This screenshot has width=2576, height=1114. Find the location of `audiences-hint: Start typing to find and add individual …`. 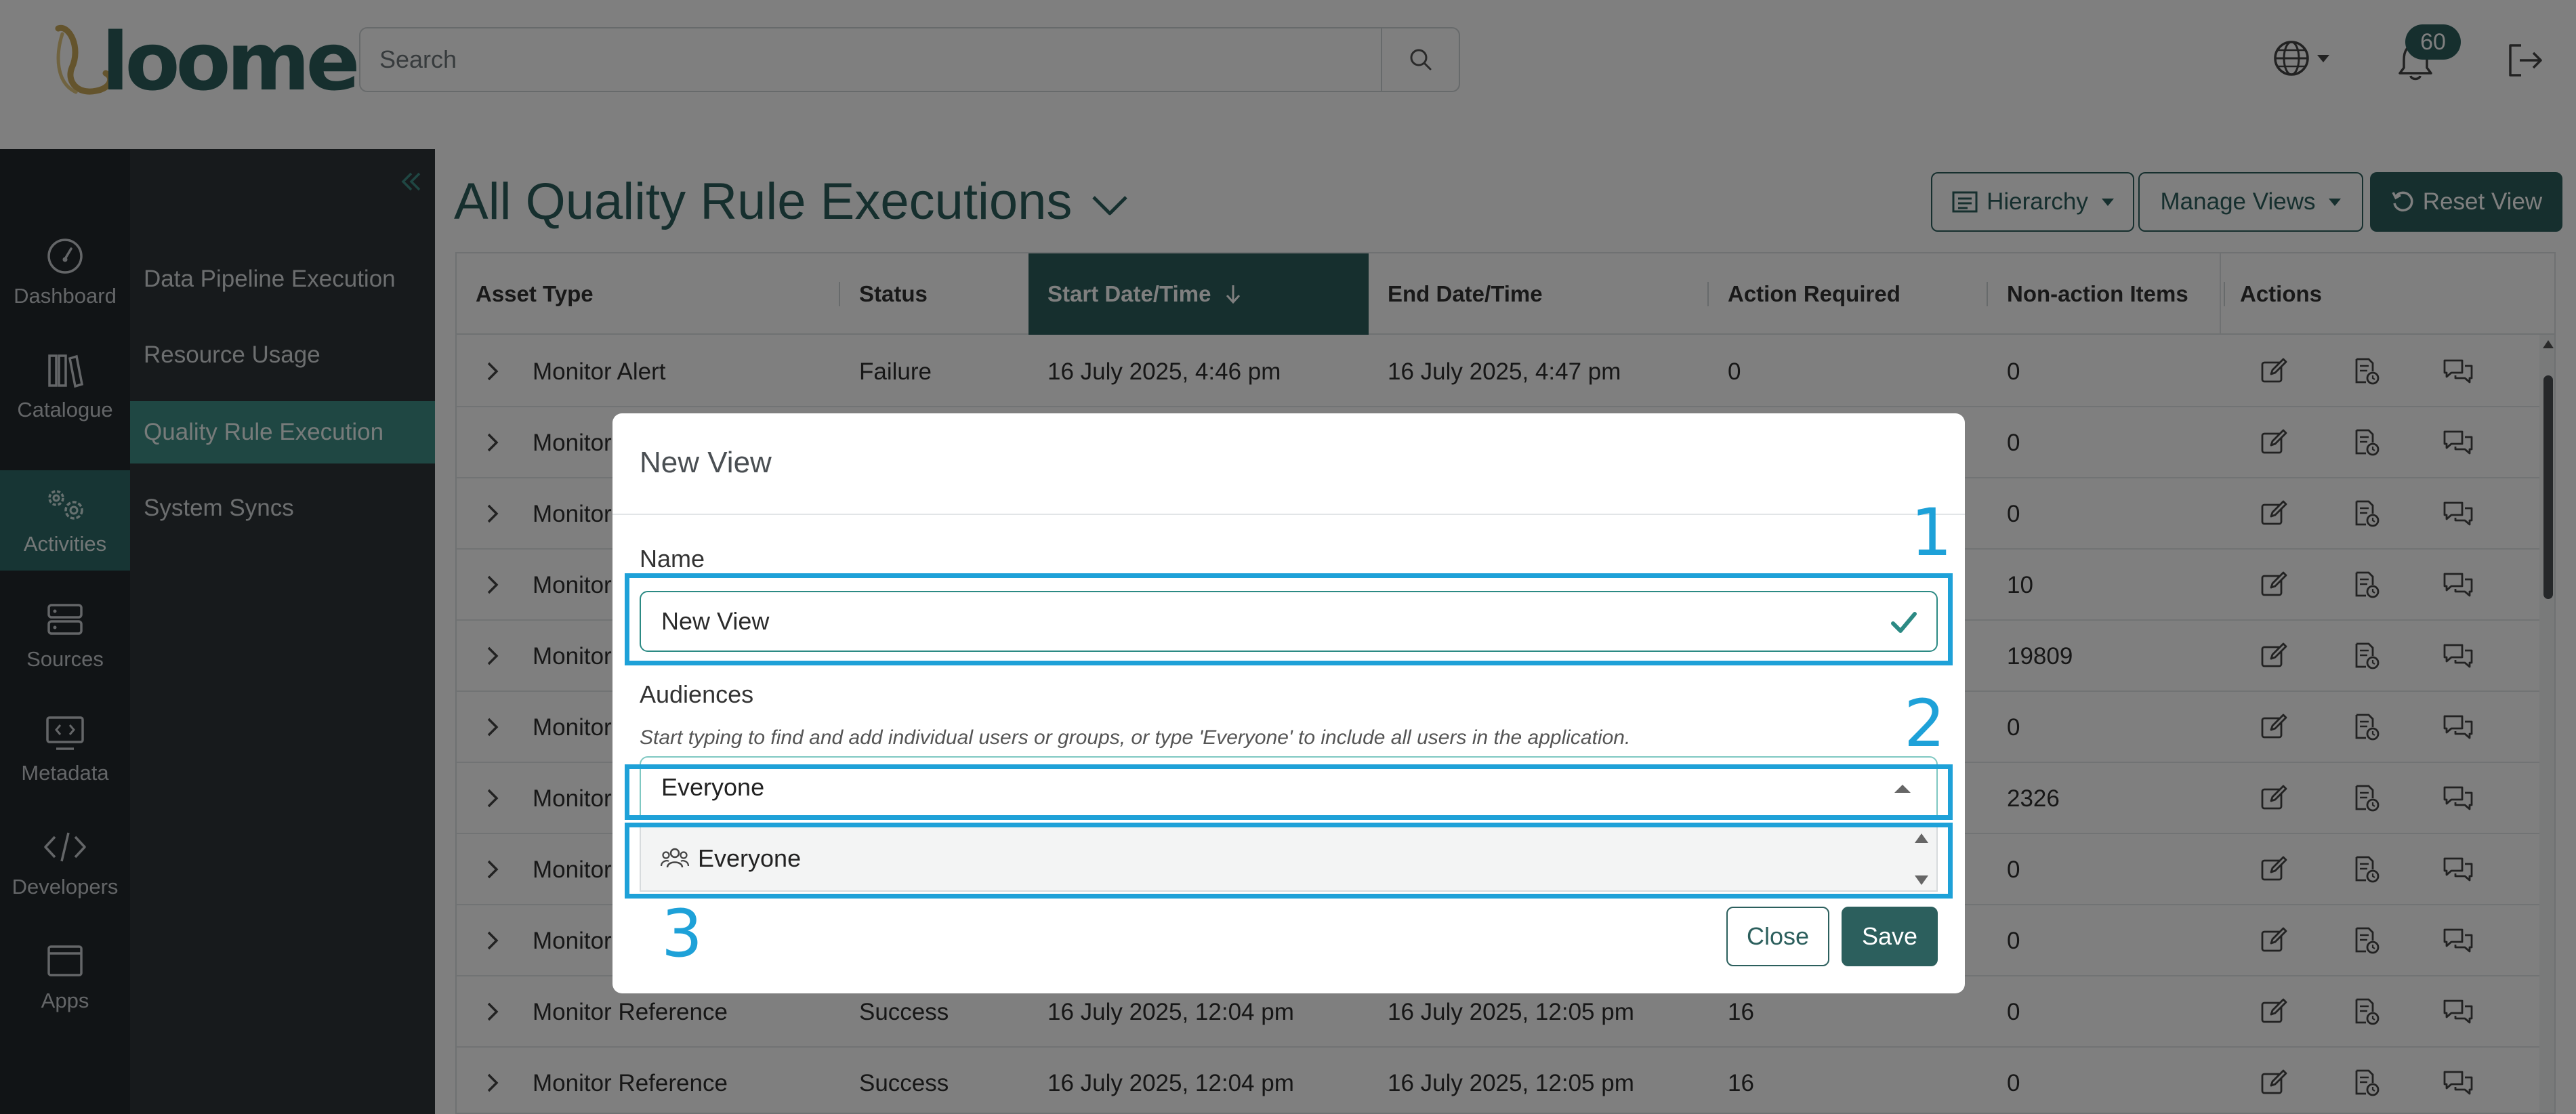

audiences-hint: Start typing to find and add individual … is located at coordinates (1135, 737).